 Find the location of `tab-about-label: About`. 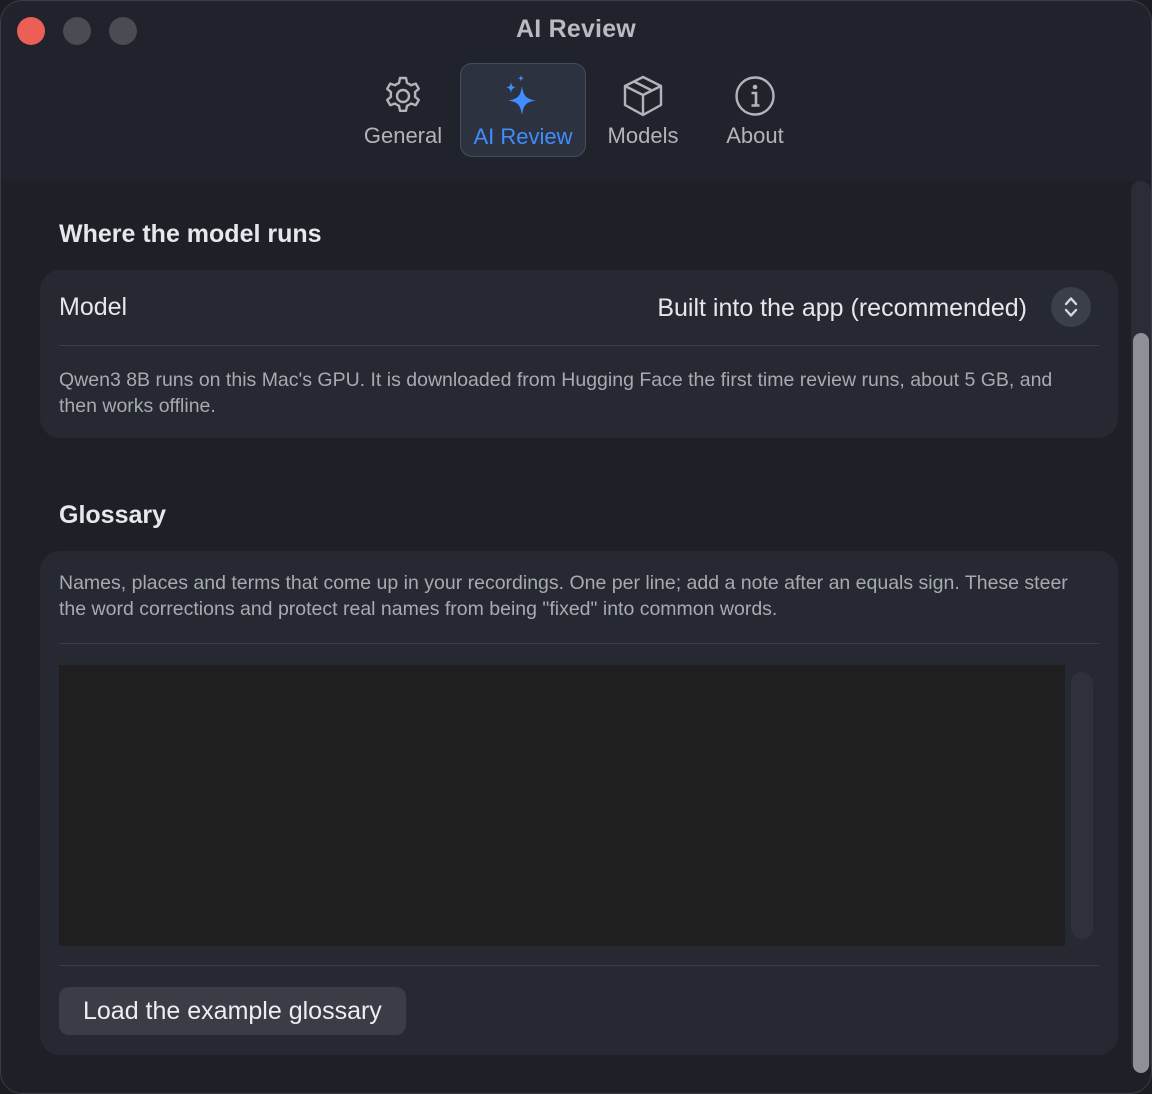

tab-about-label: About is located at coordinates (755, 135).